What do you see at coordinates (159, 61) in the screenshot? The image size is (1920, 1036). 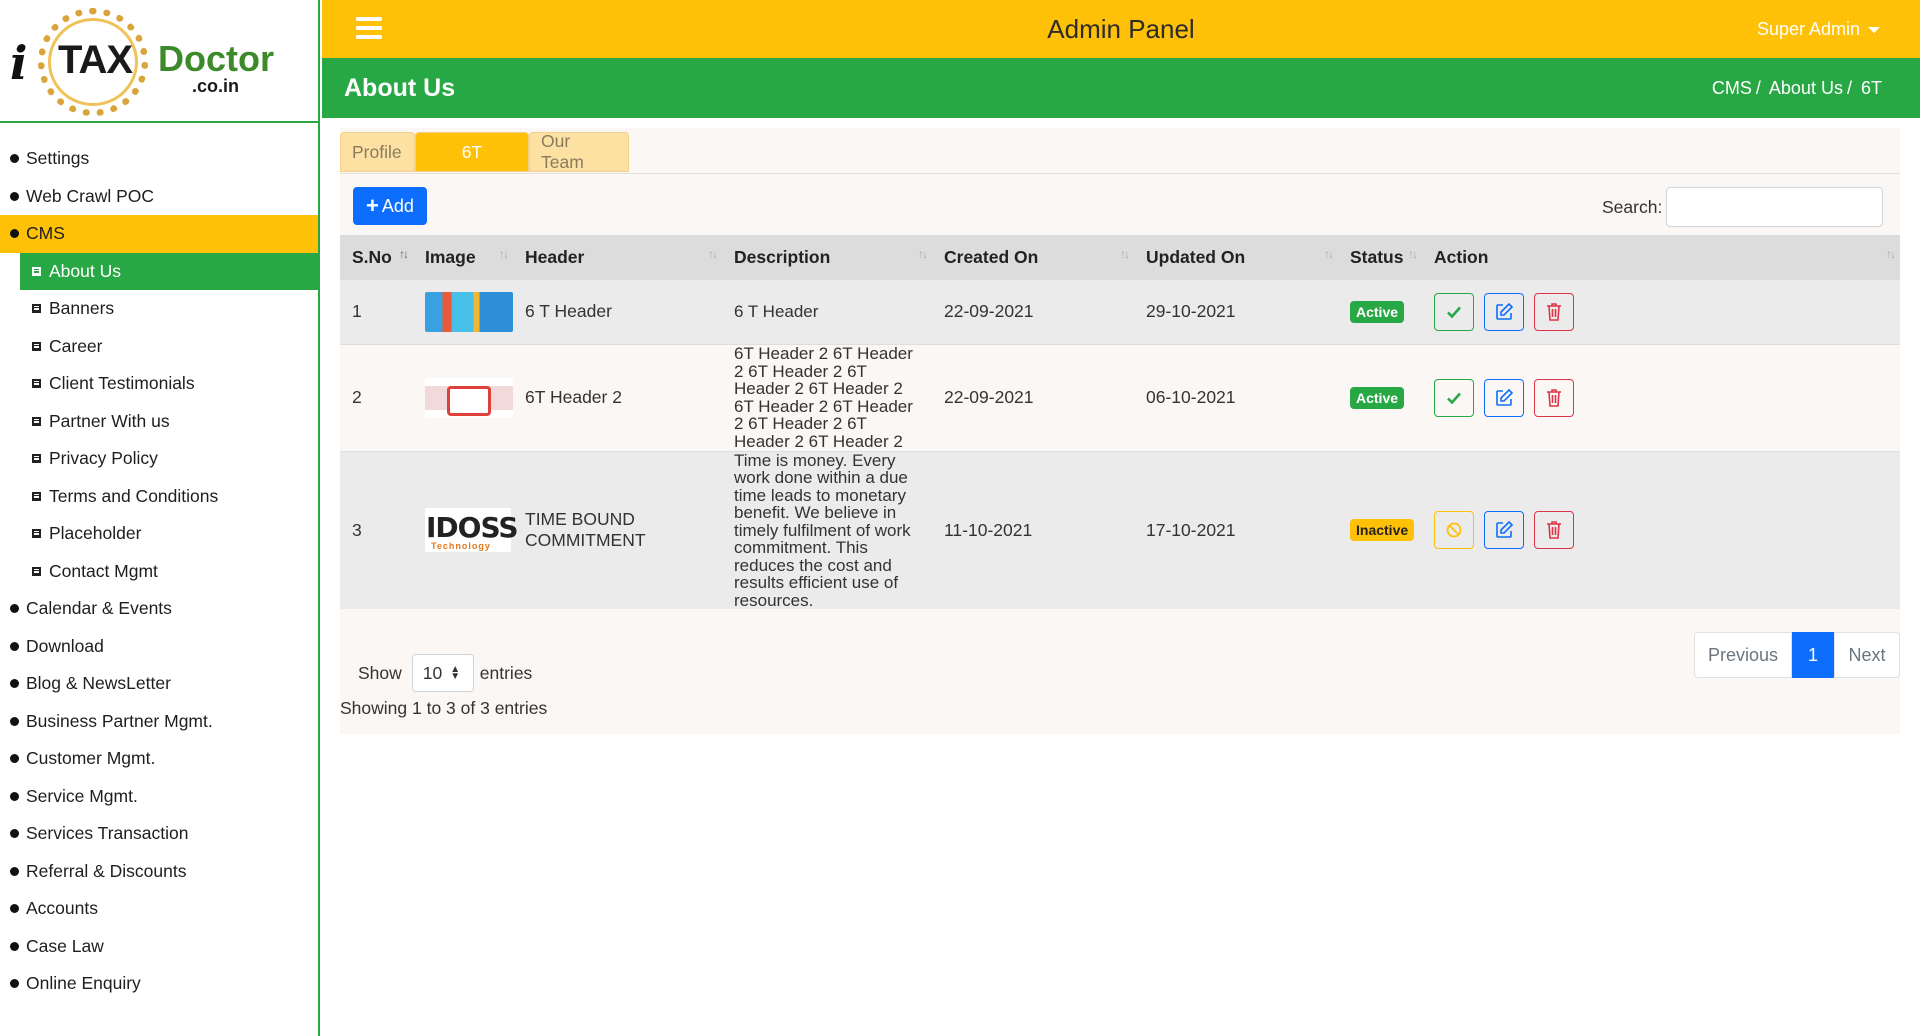 I see `logo: i TAX Doctor .co.in` at bounding box center [159, 61].